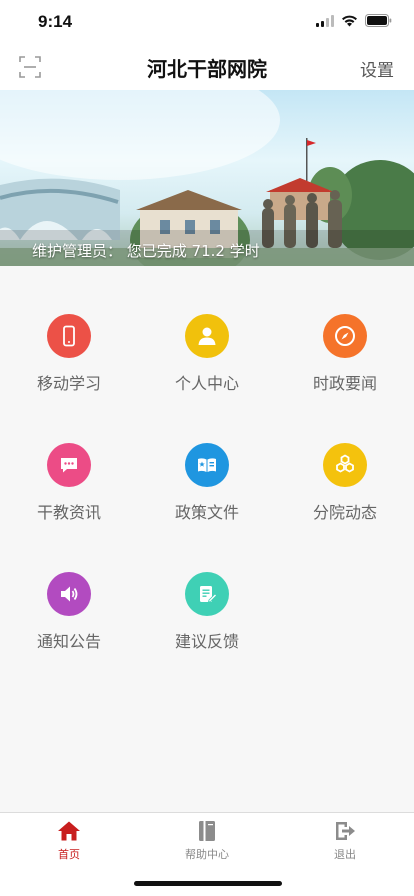 The width and height of the screenshot is (414, 896). What do you see at coordinates (207, 465) in the screenshot?
I see `open-book-icon` at bounding box center [207, 465].